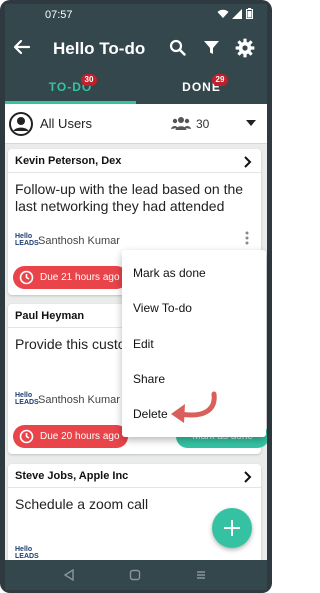  What do you see at coordinates (72, 476) in the screenshot?
I see `card-contact: Steve Jobs, Apple Inc` at bounding box center [72, 476].